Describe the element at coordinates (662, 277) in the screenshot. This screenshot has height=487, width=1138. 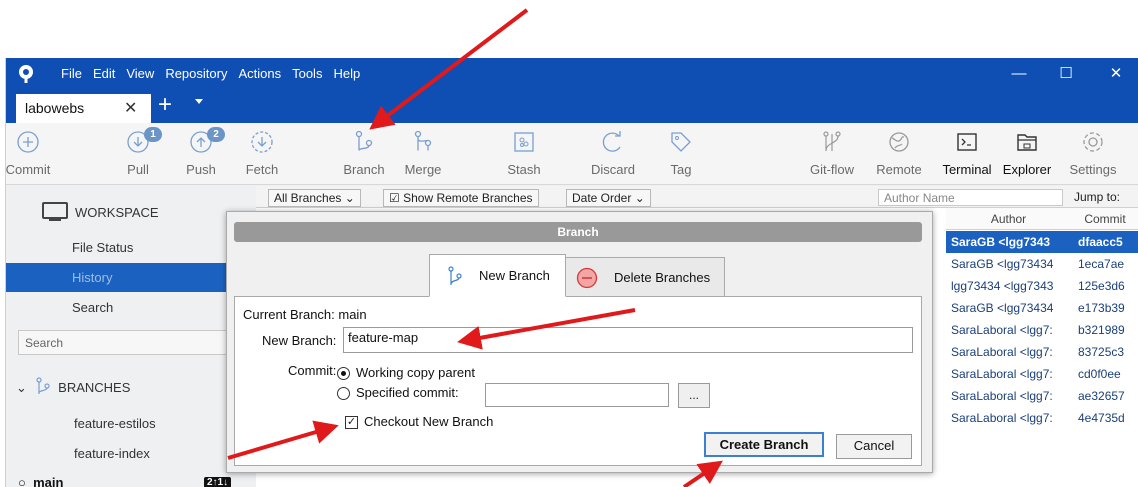
I see `tab-delete-branches-label: Delete Branches` at that location.